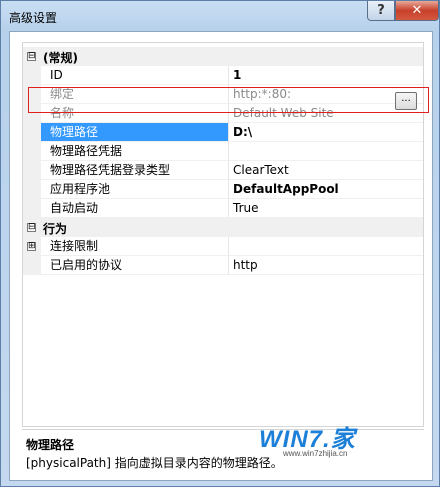  What do you see at coordinates (134, 170) in the screenshot?
I see `property-name: 物理路径凭据登录类型` at bounding box center [134, 170].